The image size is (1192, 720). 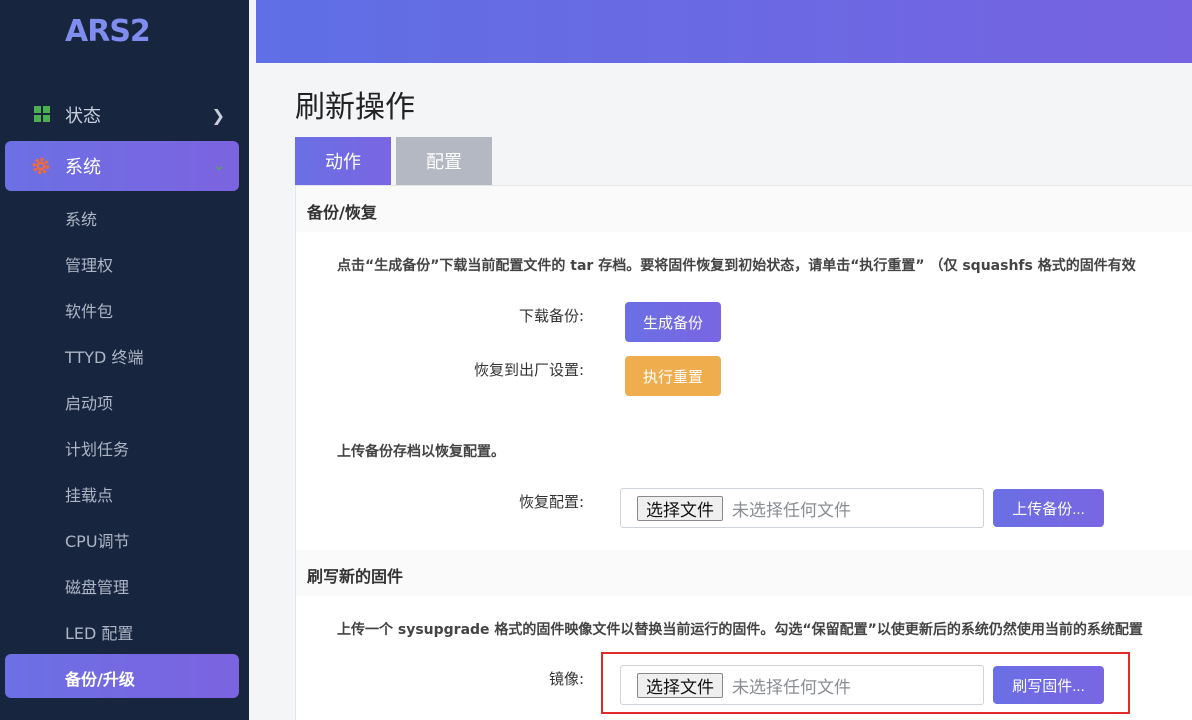 What do you see at coordinates (97, 540) in the screenshot?
I see `sidebar-subitem-cpu: CPU调节` at bounding box center [97, 540].